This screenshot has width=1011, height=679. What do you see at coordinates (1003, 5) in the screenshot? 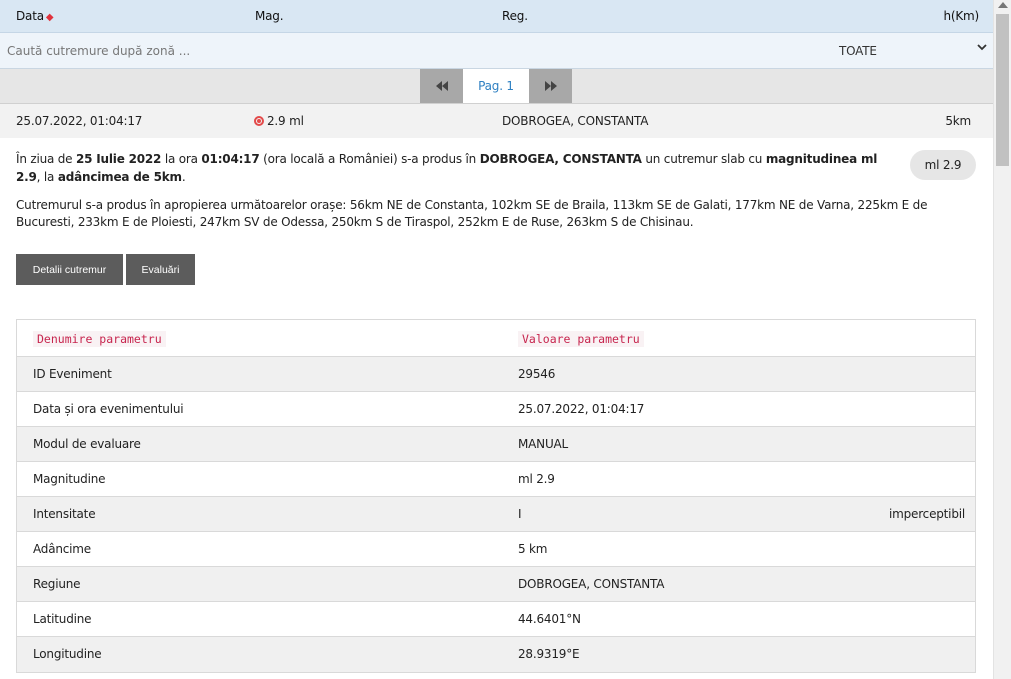
I see `scroll-up-arrow-icon` at bounding box center [1003, 5].